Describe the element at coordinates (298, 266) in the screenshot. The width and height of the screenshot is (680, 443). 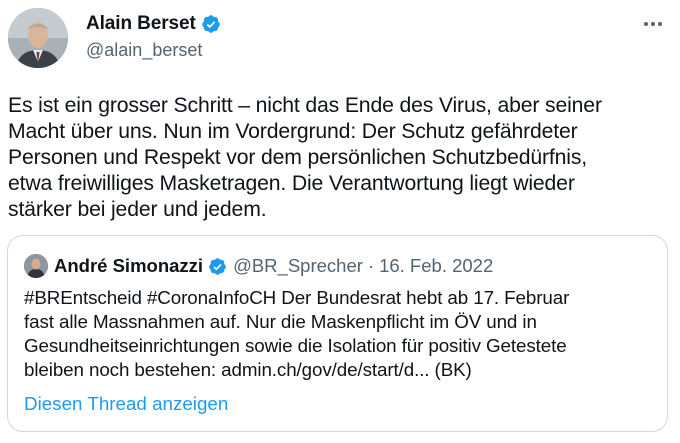
I see `quoted-handle: @BR_Sprecher` at that location.